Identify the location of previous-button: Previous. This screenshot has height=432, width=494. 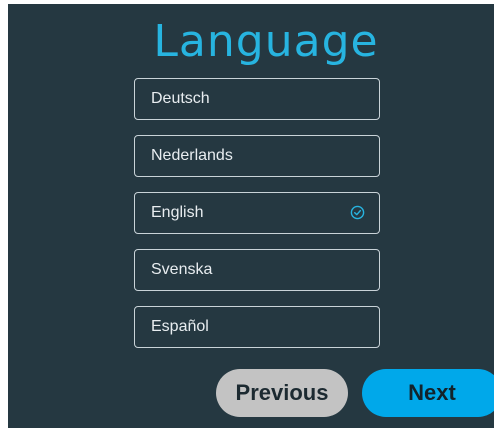
(282, 393).